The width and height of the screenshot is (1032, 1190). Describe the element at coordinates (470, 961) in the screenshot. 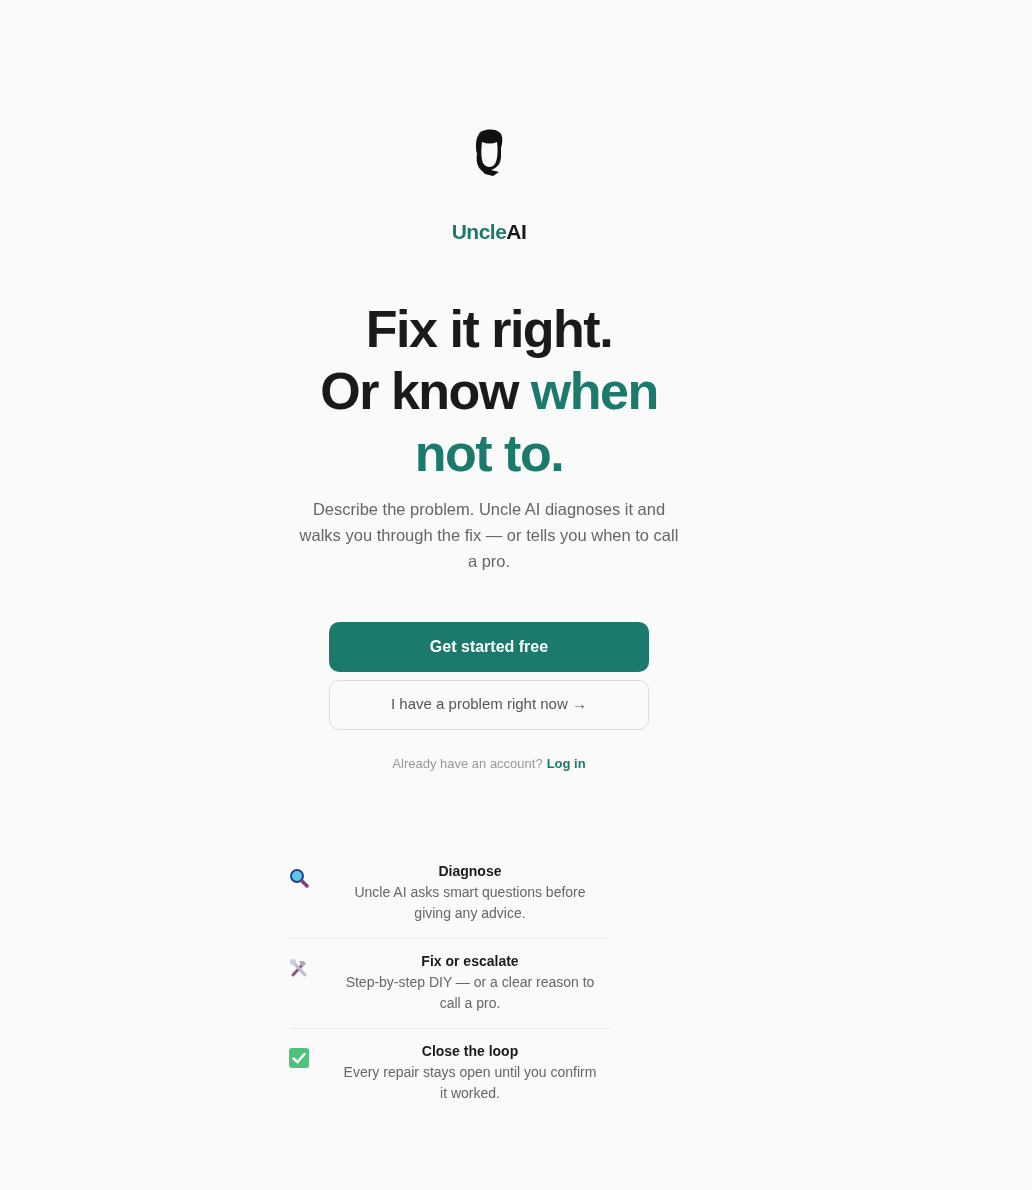

I see `feature-title: Fix or escalate` at that location.